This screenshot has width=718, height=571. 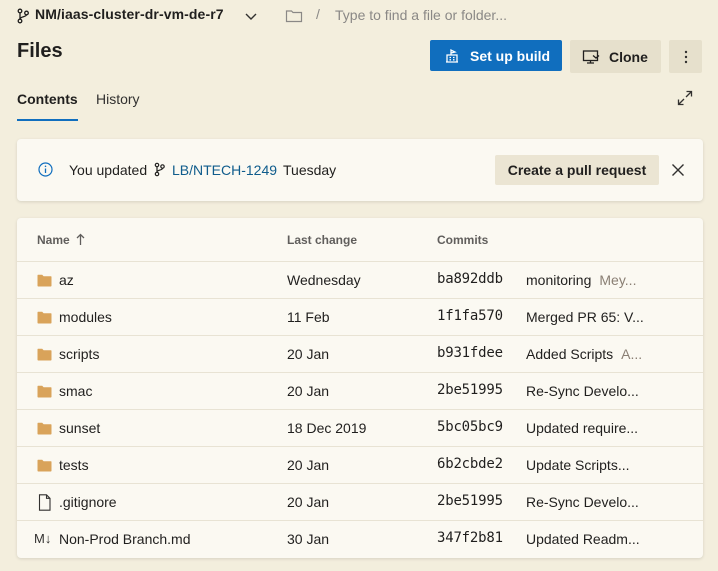 What do you see at coordinates (118, 99) in the screenshot?
I see `tab-history: History` at bounding box center [118, 99].